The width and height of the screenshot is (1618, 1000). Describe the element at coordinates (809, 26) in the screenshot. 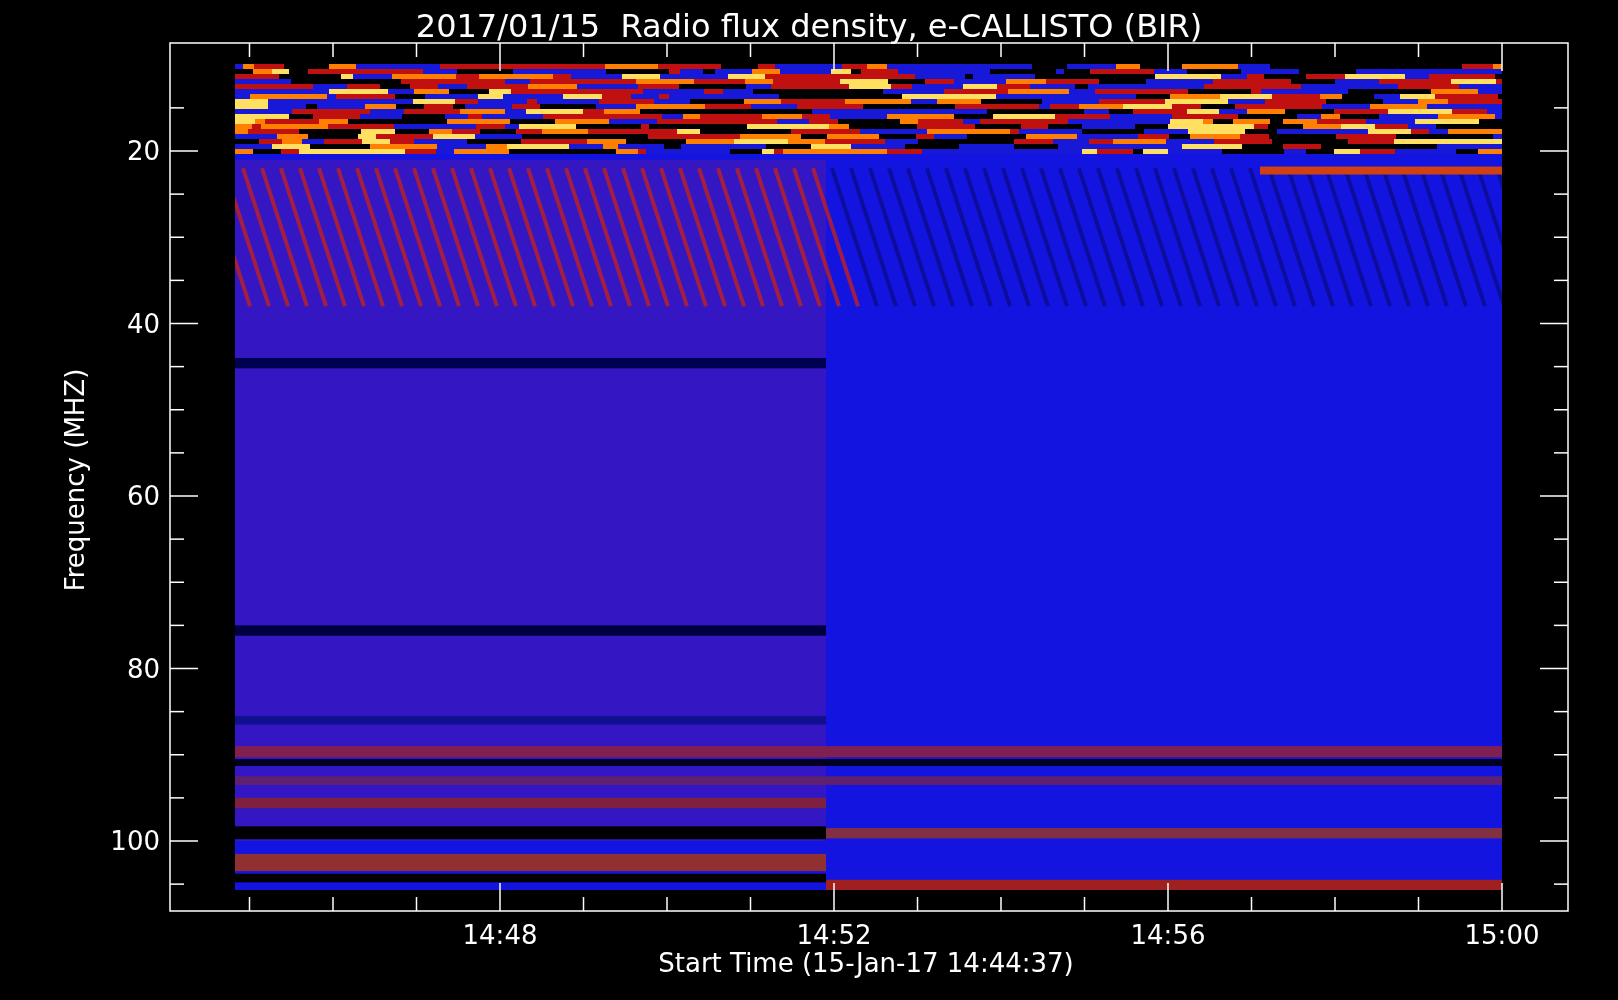

I see `chart-title: 2017/01/15 Radio flux density, e-CALLISTO (BIR)` at that location.